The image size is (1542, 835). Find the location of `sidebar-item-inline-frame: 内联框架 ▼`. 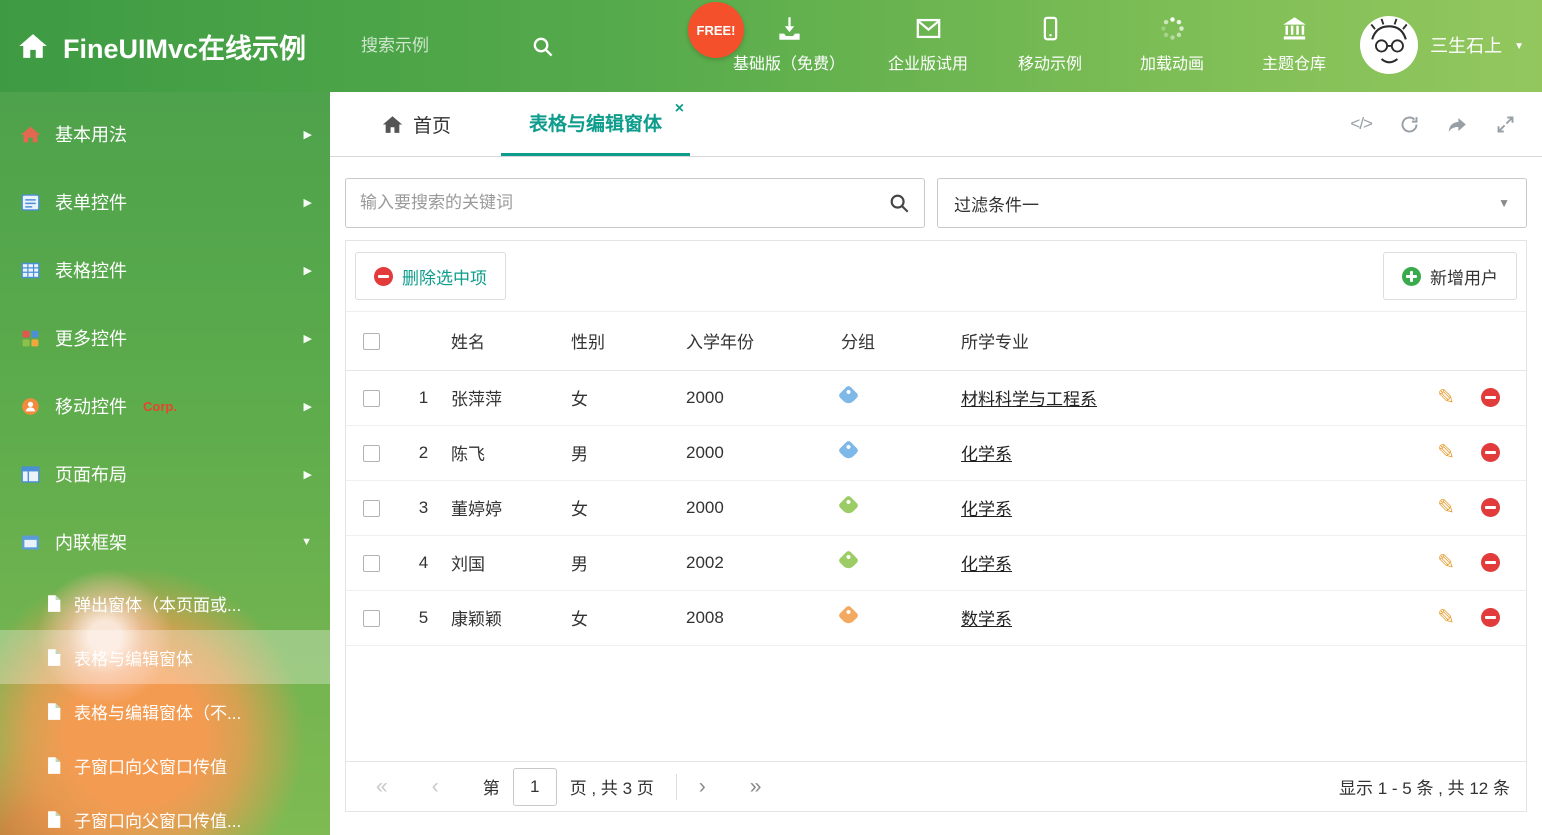

sidebar-item-inline-frame: 内联框架 ▼ is located at coordinates (165, 542).